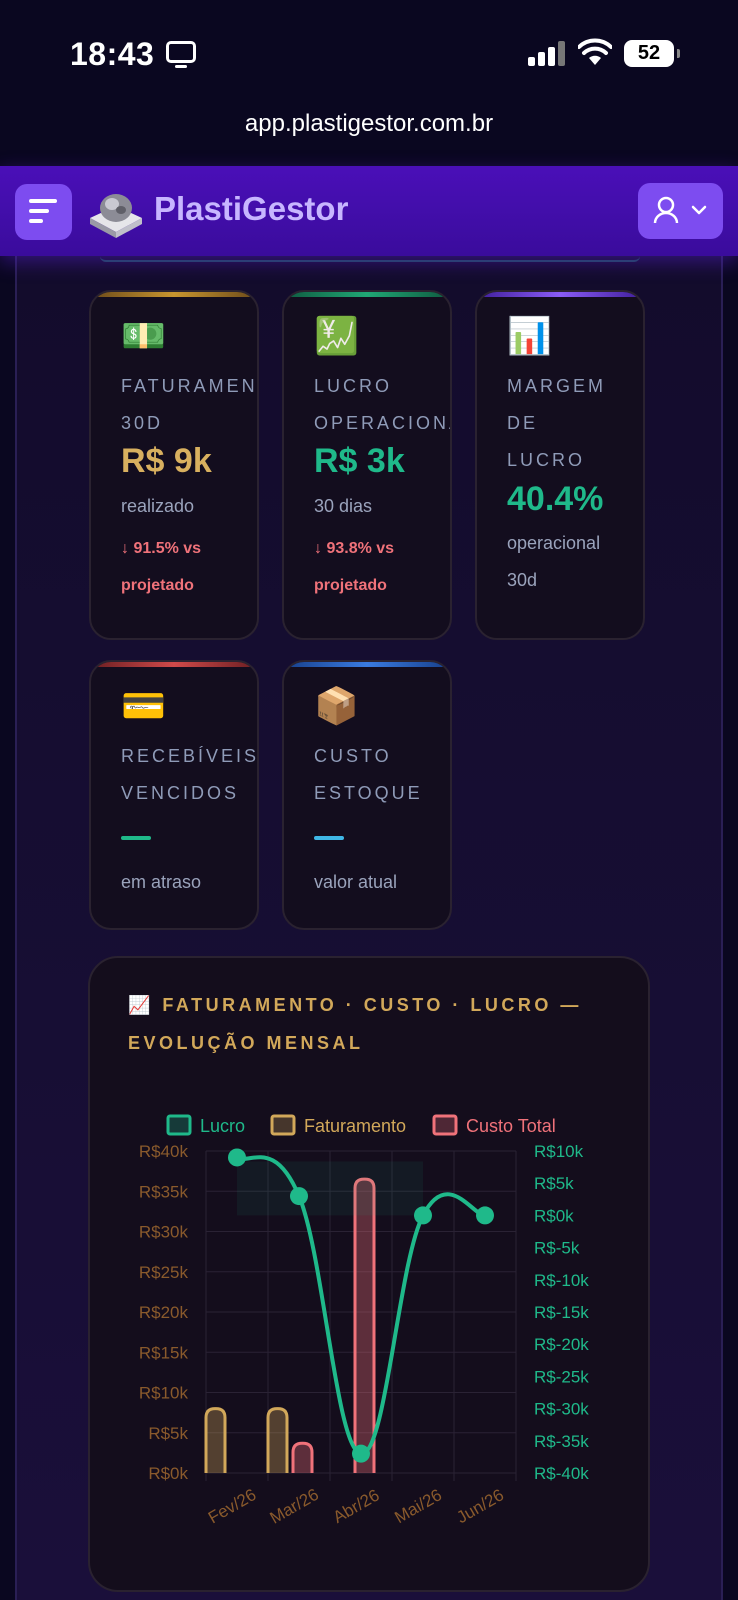 This screenshot has height=1600, width=738. What do you see at coordinates (343, 506) in the screenshot?
I see `card-subtitle: 30 dias` at bounding box center [343, 506].